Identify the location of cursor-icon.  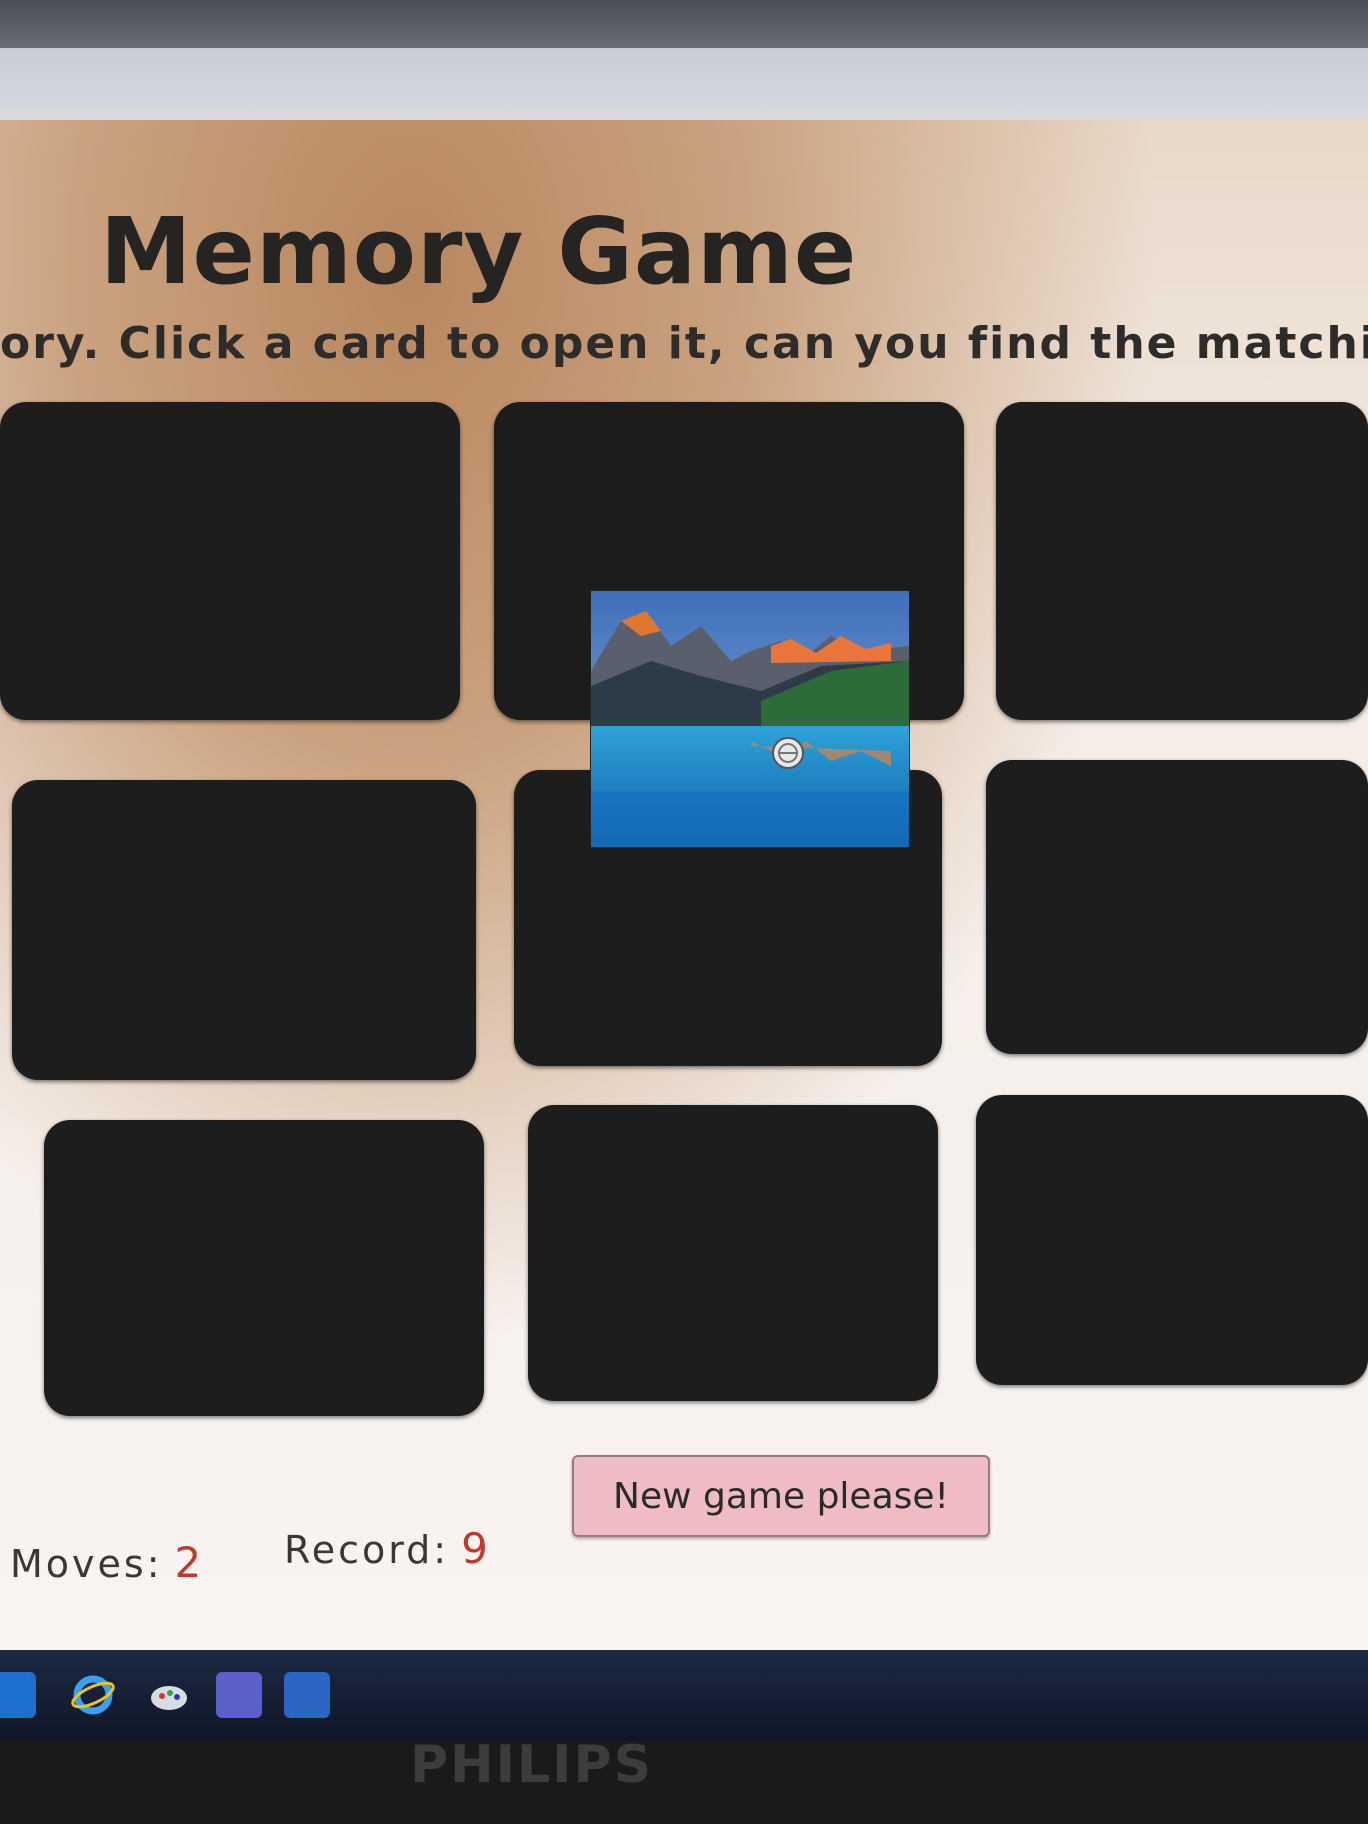
(788, 753).